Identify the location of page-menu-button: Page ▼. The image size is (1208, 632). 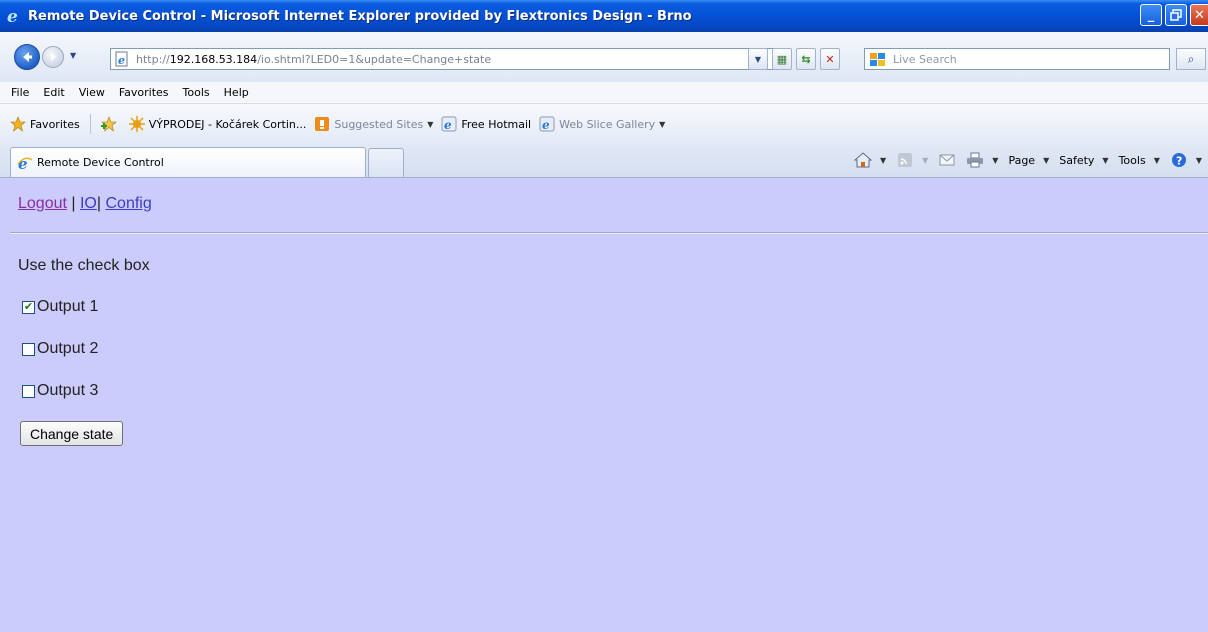
(1028, 160).